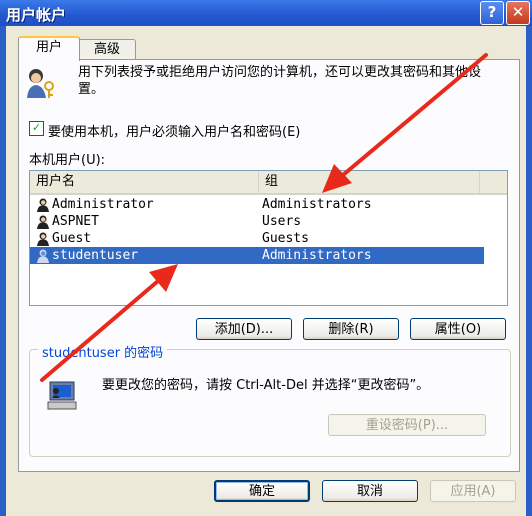 The image size is (532, 516). What do you see at coordinates (72, 238) in the screenshot?
I see `user-name: Guest` at bounding box center [72, 238].